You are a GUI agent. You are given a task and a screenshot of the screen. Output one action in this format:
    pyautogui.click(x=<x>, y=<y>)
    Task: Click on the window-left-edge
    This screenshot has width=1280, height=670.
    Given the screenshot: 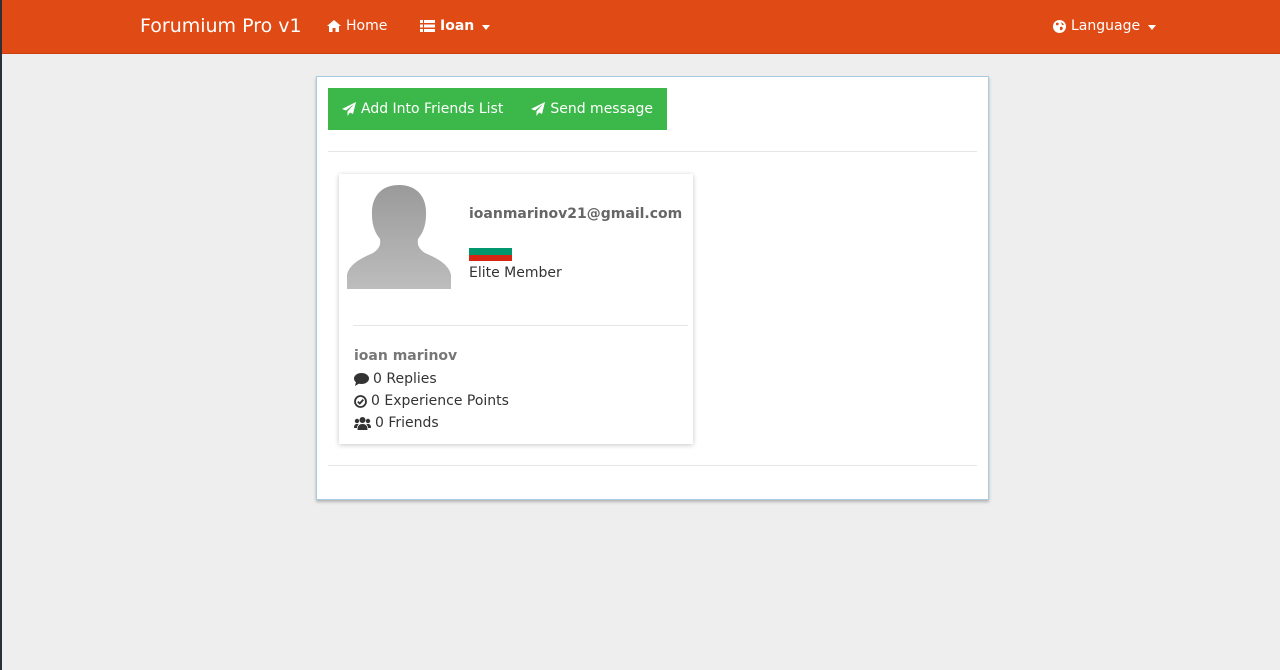 What is the action you would take?
    pyautogui.click(x=1, y=335)
    